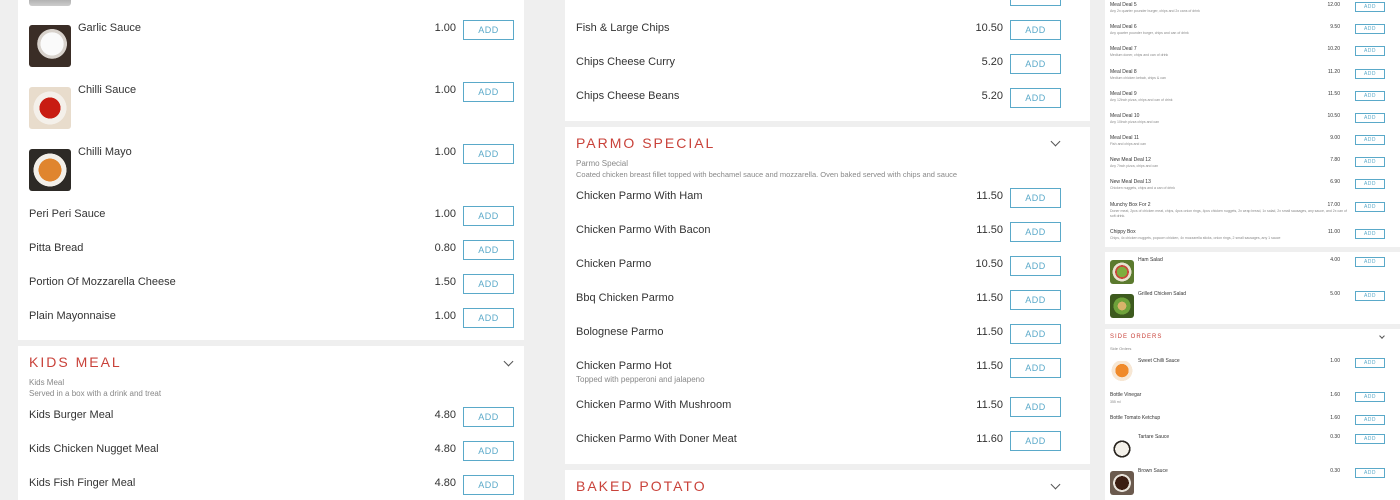 The image size is (1400, 500). I want to click on item-description: Medium doner, chips and can of drink, so click(1139, 55).